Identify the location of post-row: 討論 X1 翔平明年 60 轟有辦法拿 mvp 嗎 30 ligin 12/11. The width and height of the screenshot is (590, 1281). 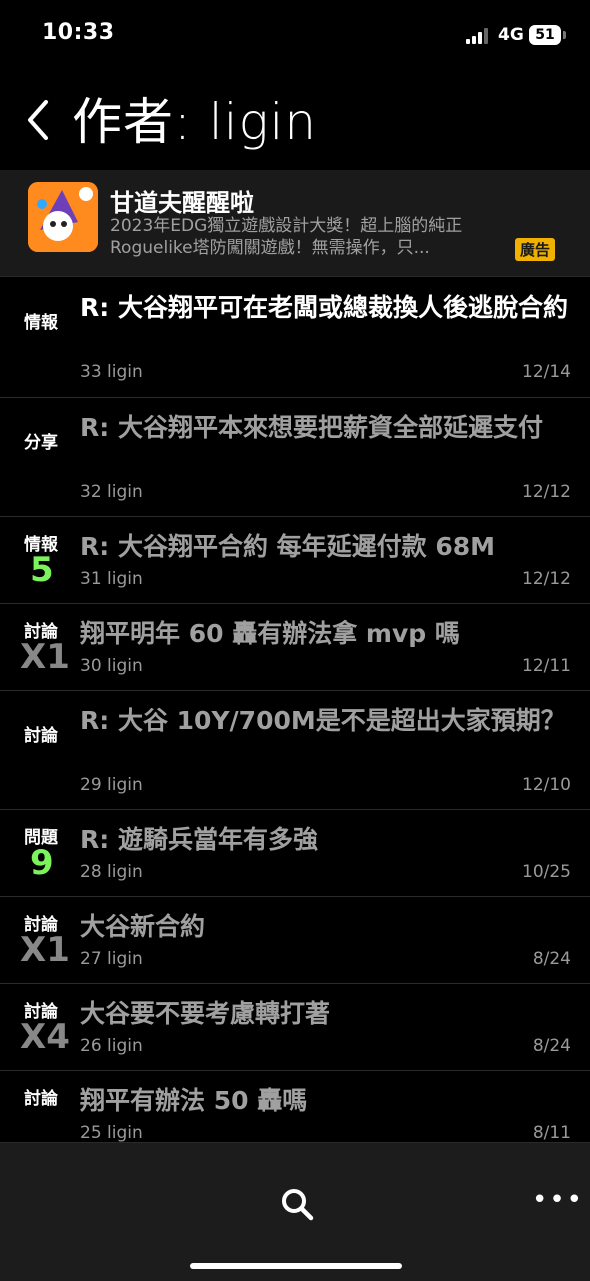
(295, 647).